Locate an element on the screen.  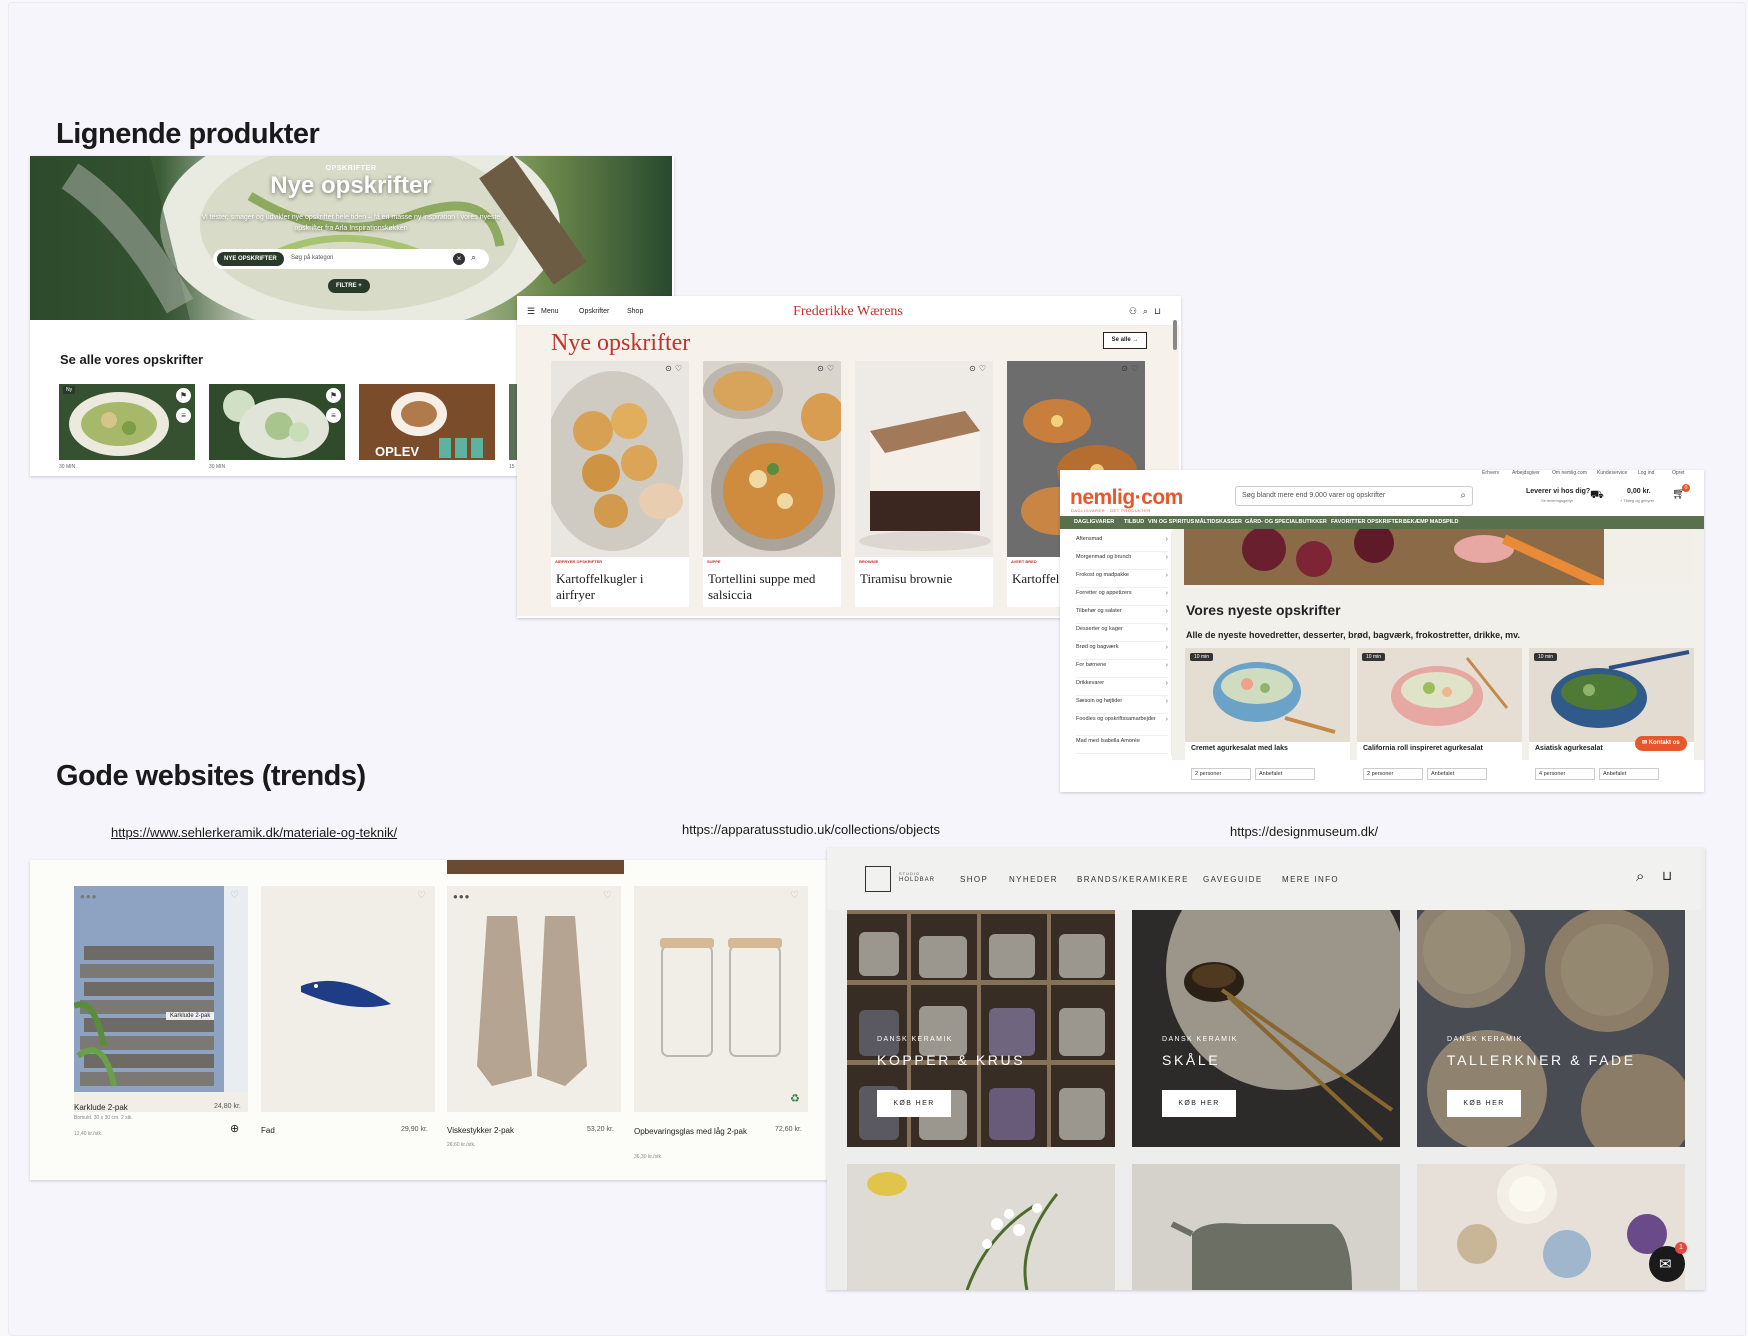
scrollbar is located at coordinates (1175, 335).